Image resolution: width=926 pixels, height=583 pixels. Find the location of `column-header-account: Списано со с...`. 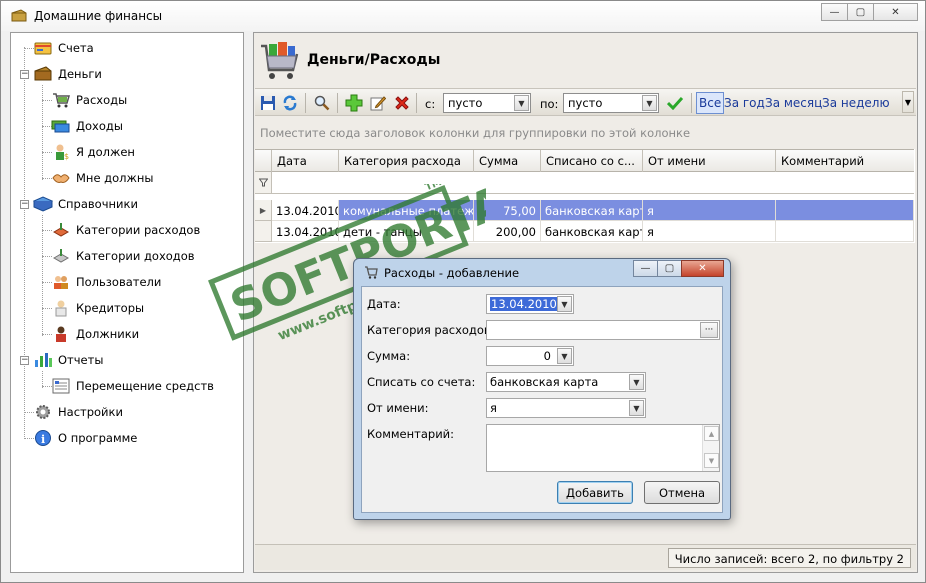

column-header-account: Списано со с... is located at coordinates (592, 161).